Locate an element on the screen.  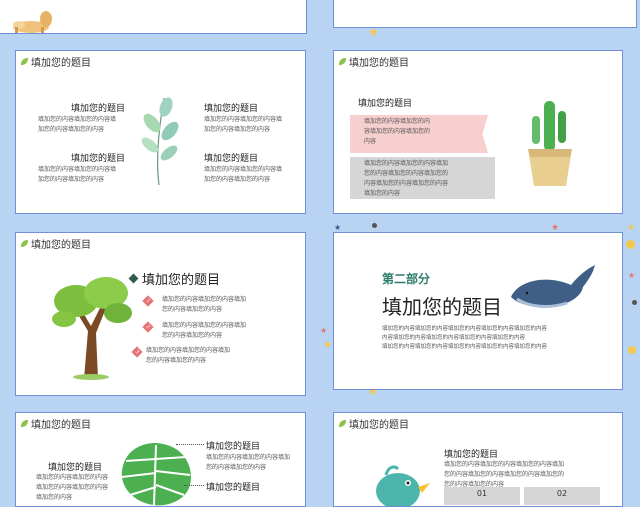
section-title: 填加您的题目 is located at coordinates (442, 307).